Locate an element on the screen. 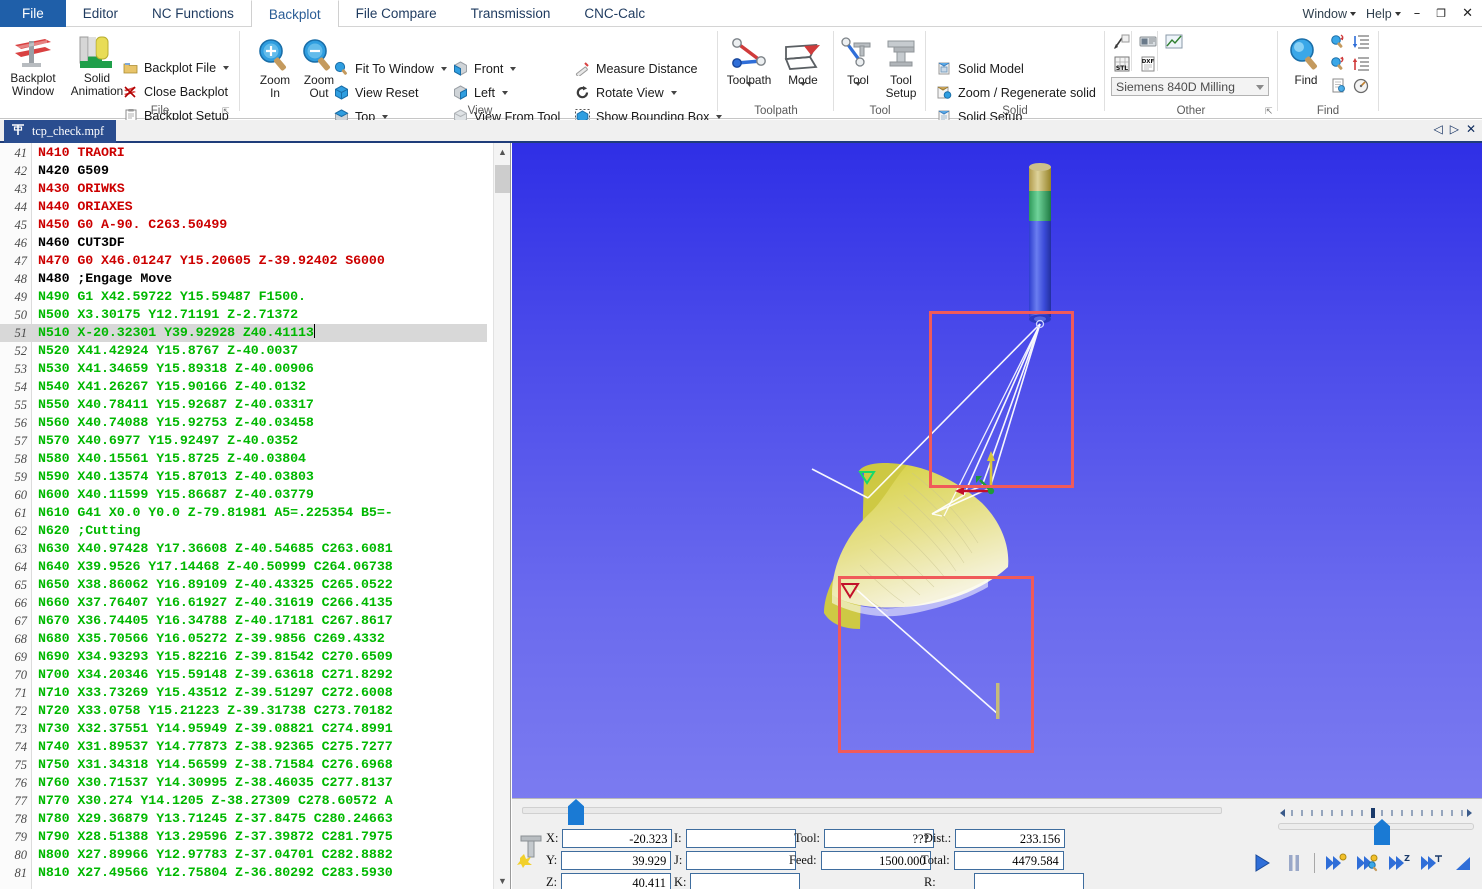 The image size is (1482, 889). code-line: 53 N530 X41.34659 Y15.89318 Z-40.00906 is located at coordinates (243, 369).